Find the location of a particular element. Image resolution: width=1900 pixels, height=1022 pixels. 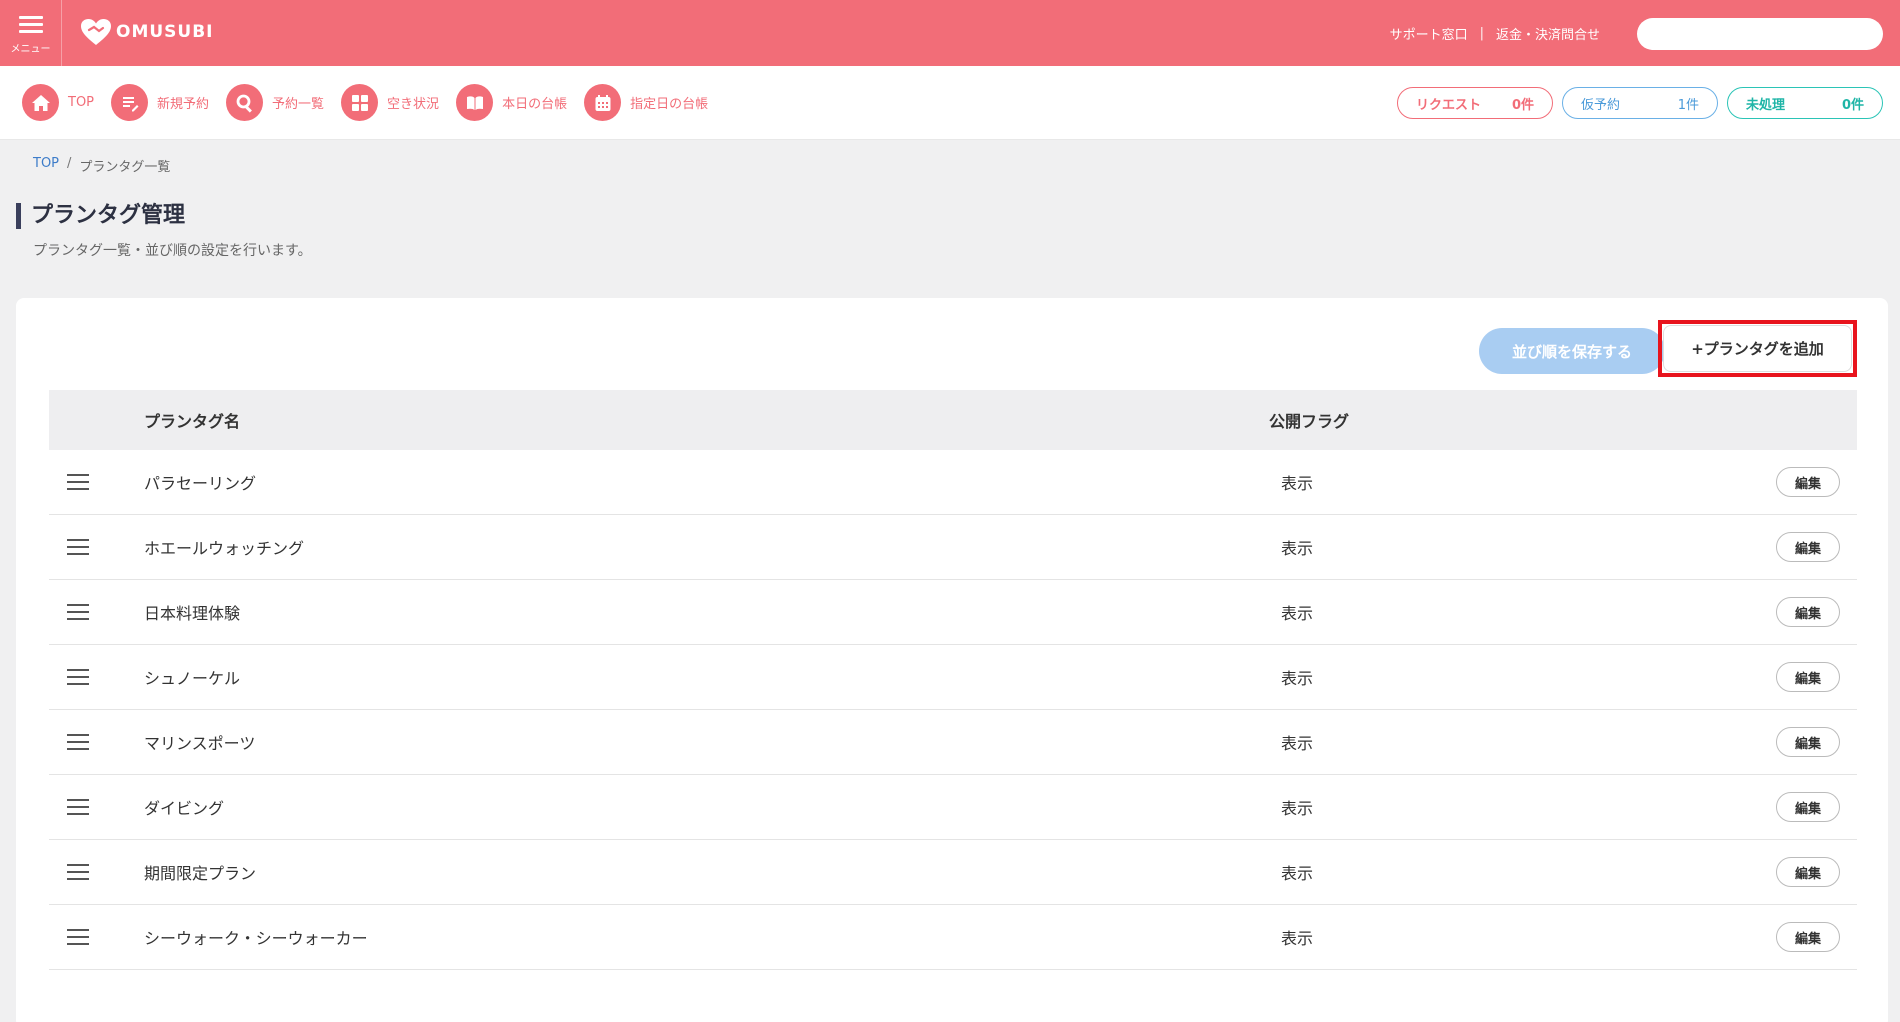

table-row: マリンスポーツ 表示 編集 is located at coordinates (953, 742).